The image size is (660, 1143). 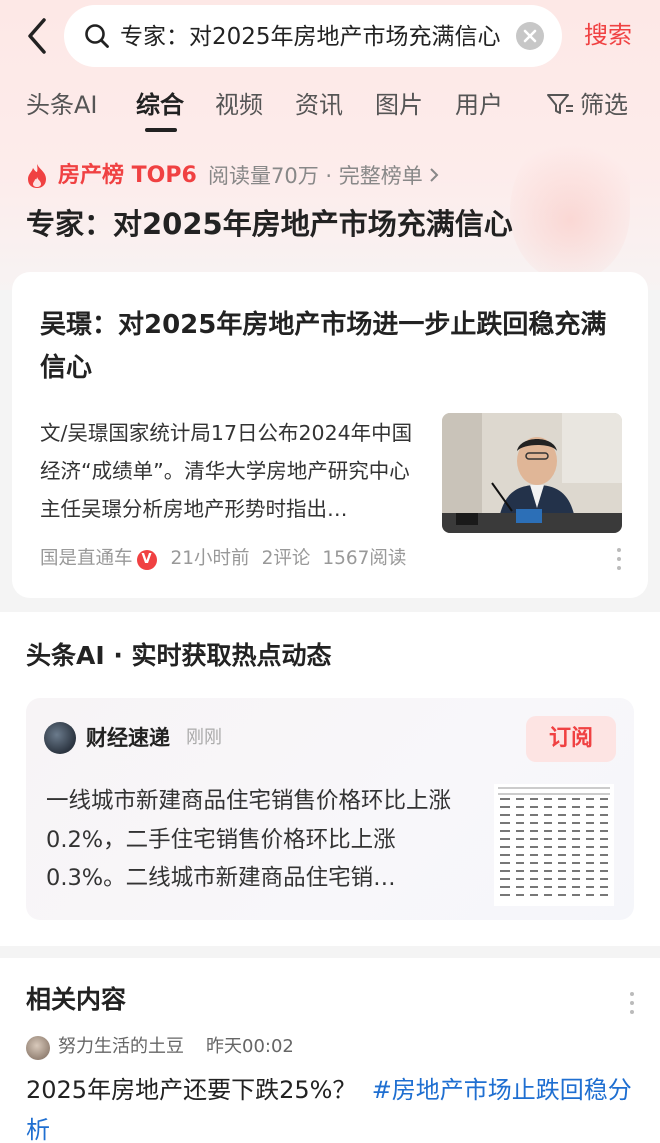 What do you see at coordinates (160, 105) in the screenshot?
I see `tab-comprehensive: 综合` at bounding box center [160, 105].